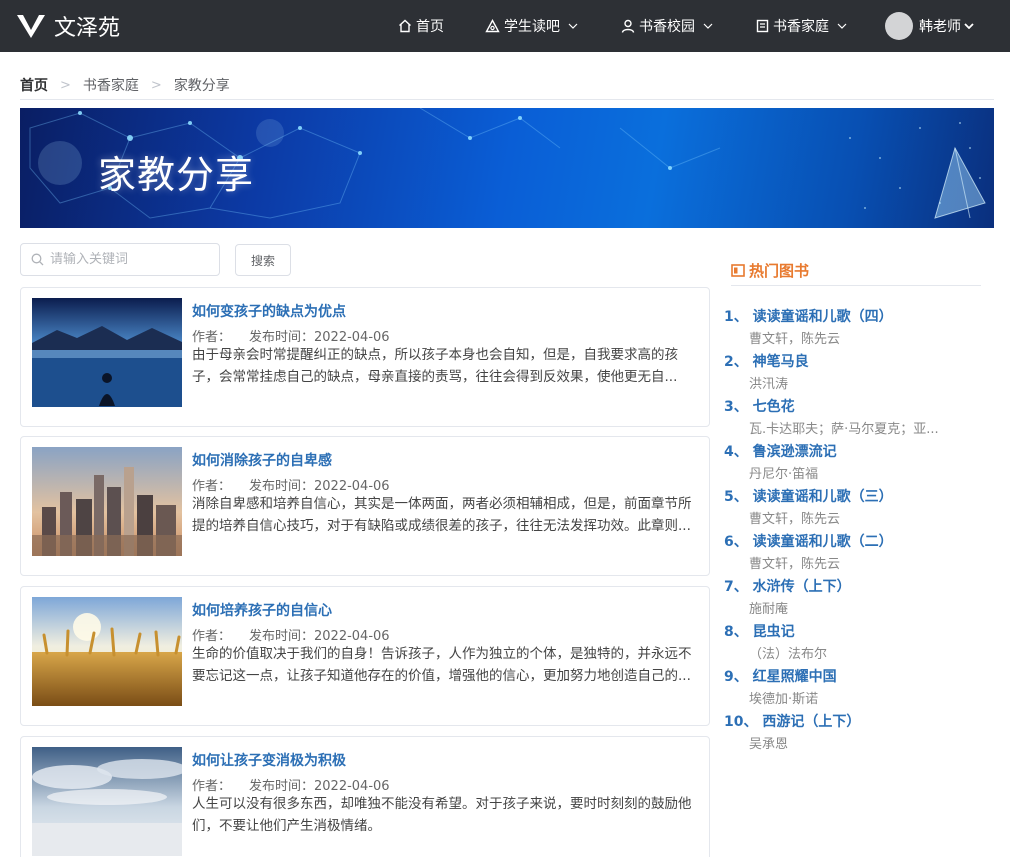  Describe the element at coordinates (492, 26) in the screenshot. I see `triangle-icon` at that location.